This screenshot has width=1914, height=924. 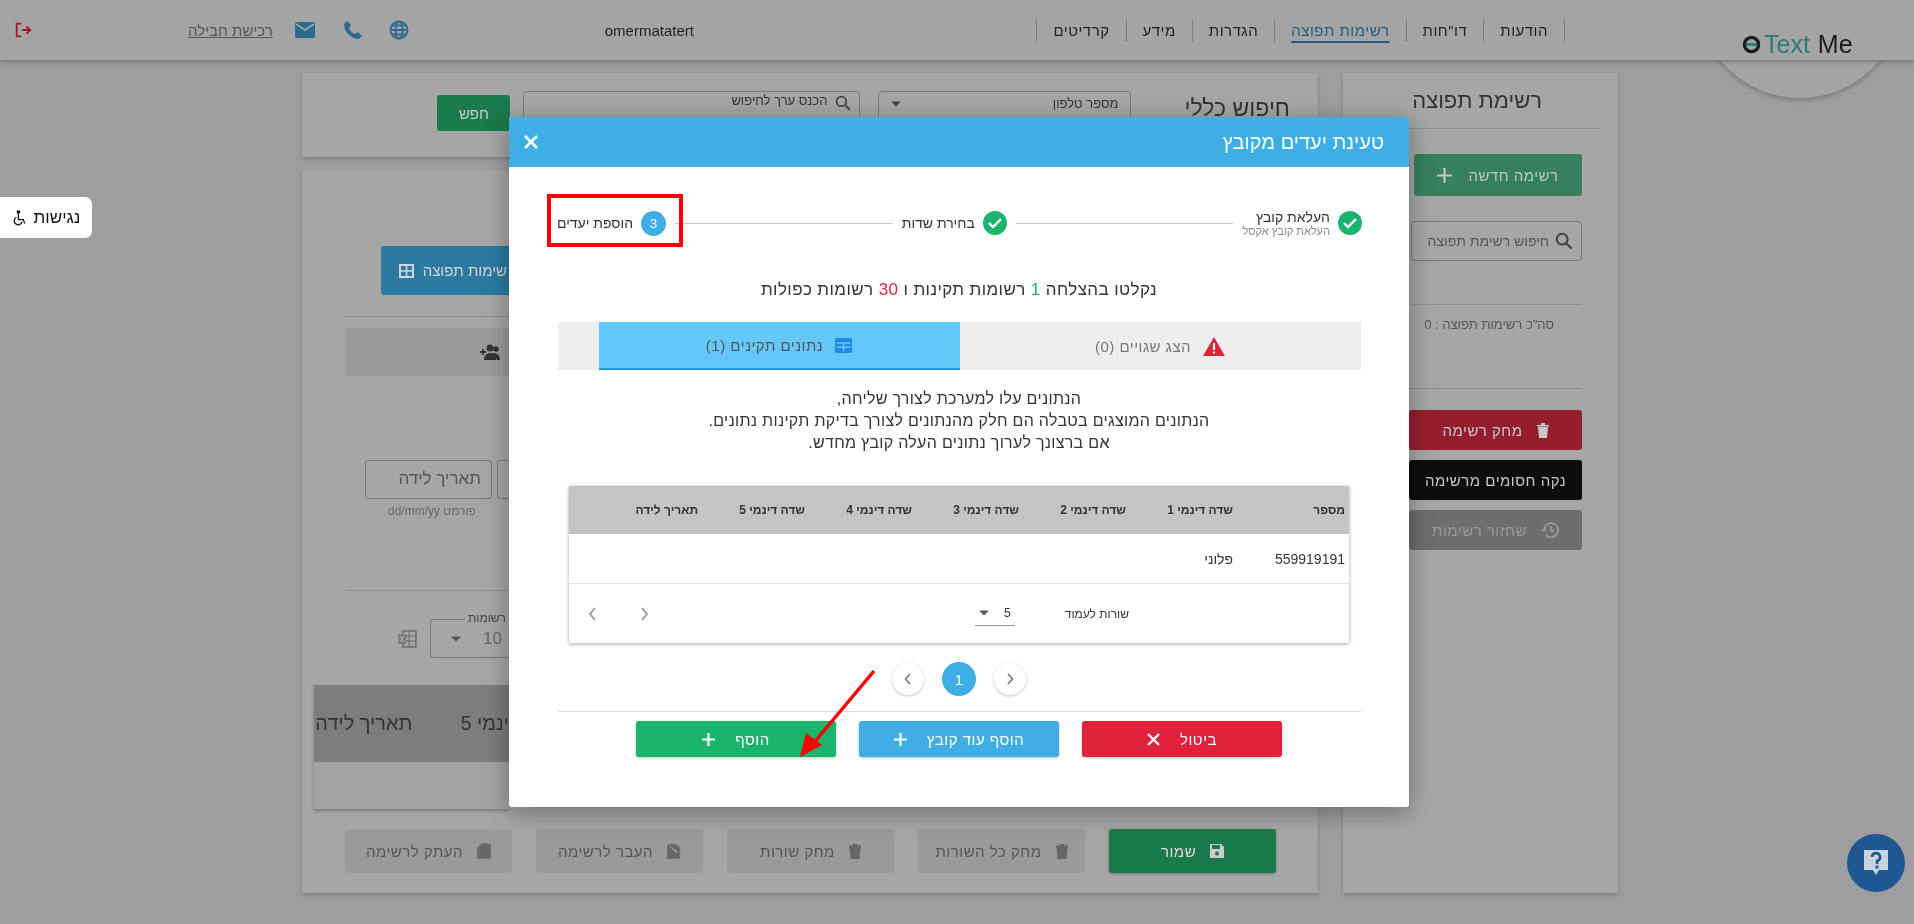 What do you see at coordinates (1751, 44) in the screenshot?
I see `logo-icon` at bounding box center [1751, 44].